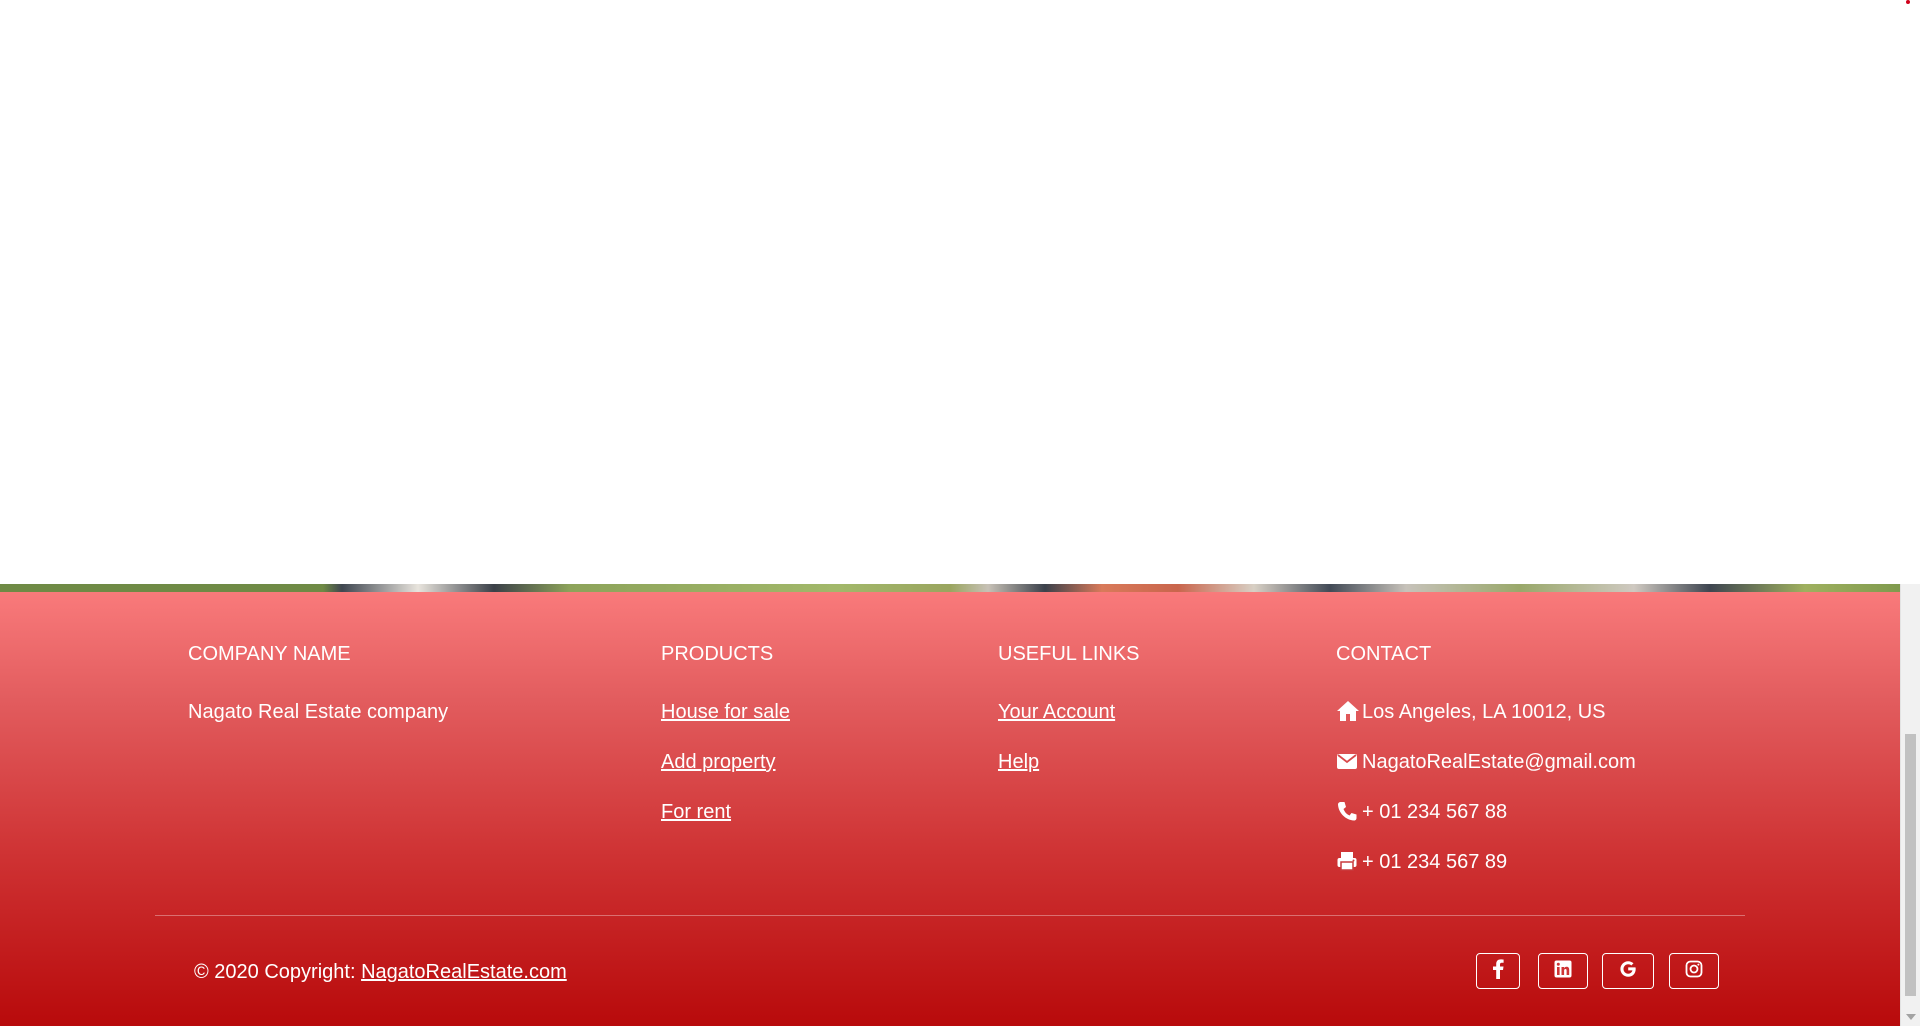 The height and width of the screenshot is (1026, 1920). What do you see at coordinates (717, 654) in the screenshot?
I see `products-heading: PRODUCTS` at bounding box center [717, 654].